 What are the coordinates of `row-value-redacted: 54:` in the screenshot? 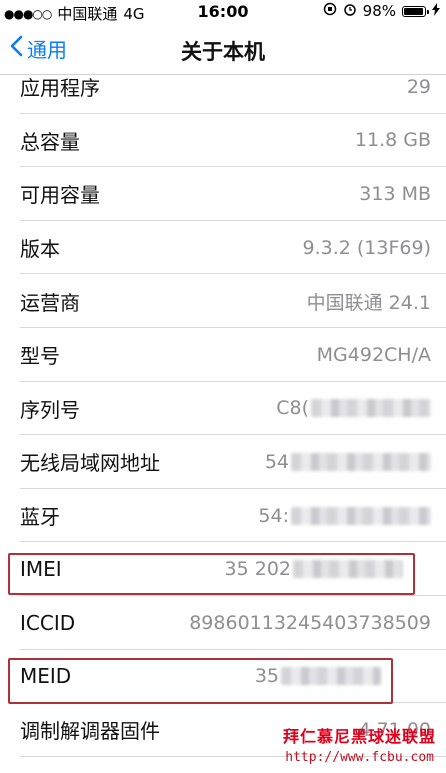 It's located at (344, 516).